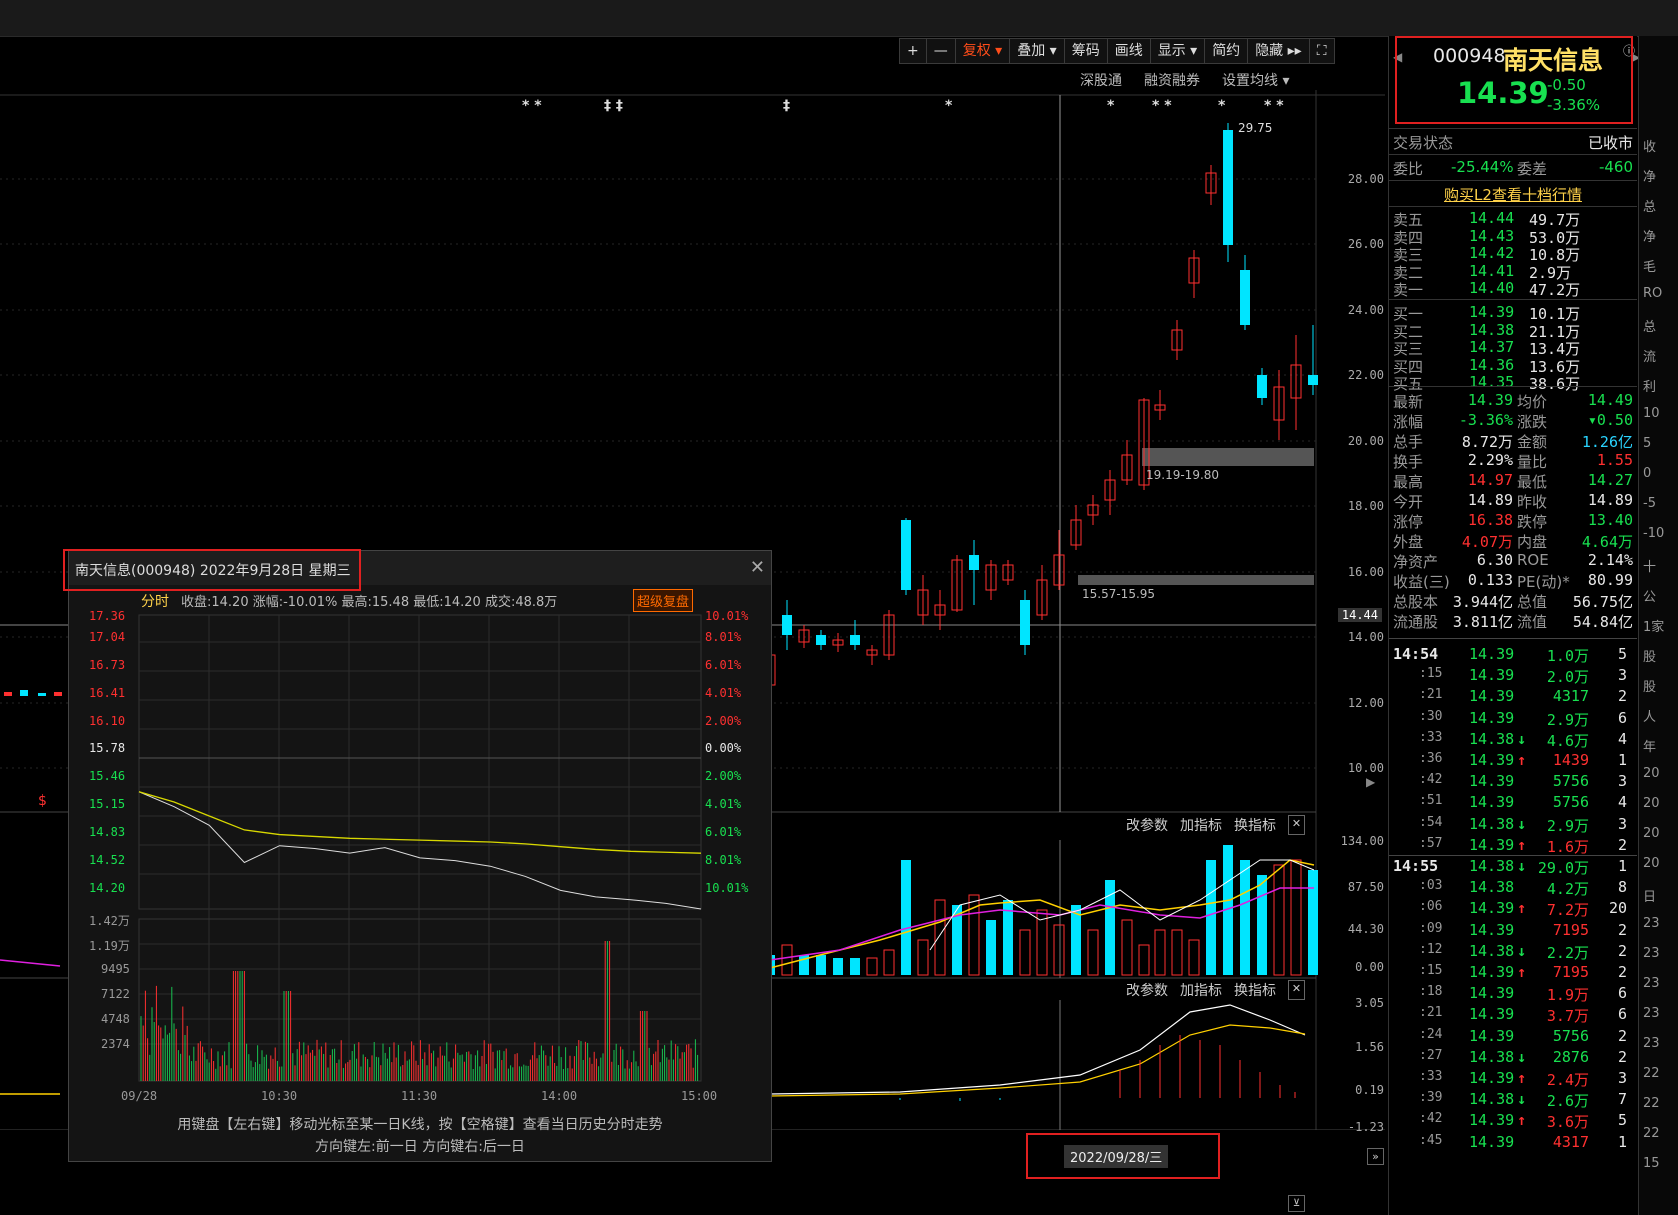  What do you see at coordinates (1313, 380) in the screenshot?
I see `candle-down` at bounding box center [1313, 380].